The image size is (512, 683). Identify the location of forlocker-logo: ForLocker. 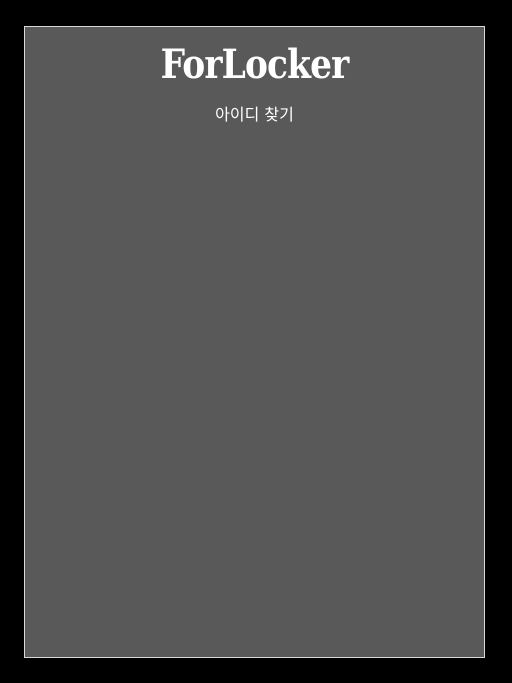
(255, 64).